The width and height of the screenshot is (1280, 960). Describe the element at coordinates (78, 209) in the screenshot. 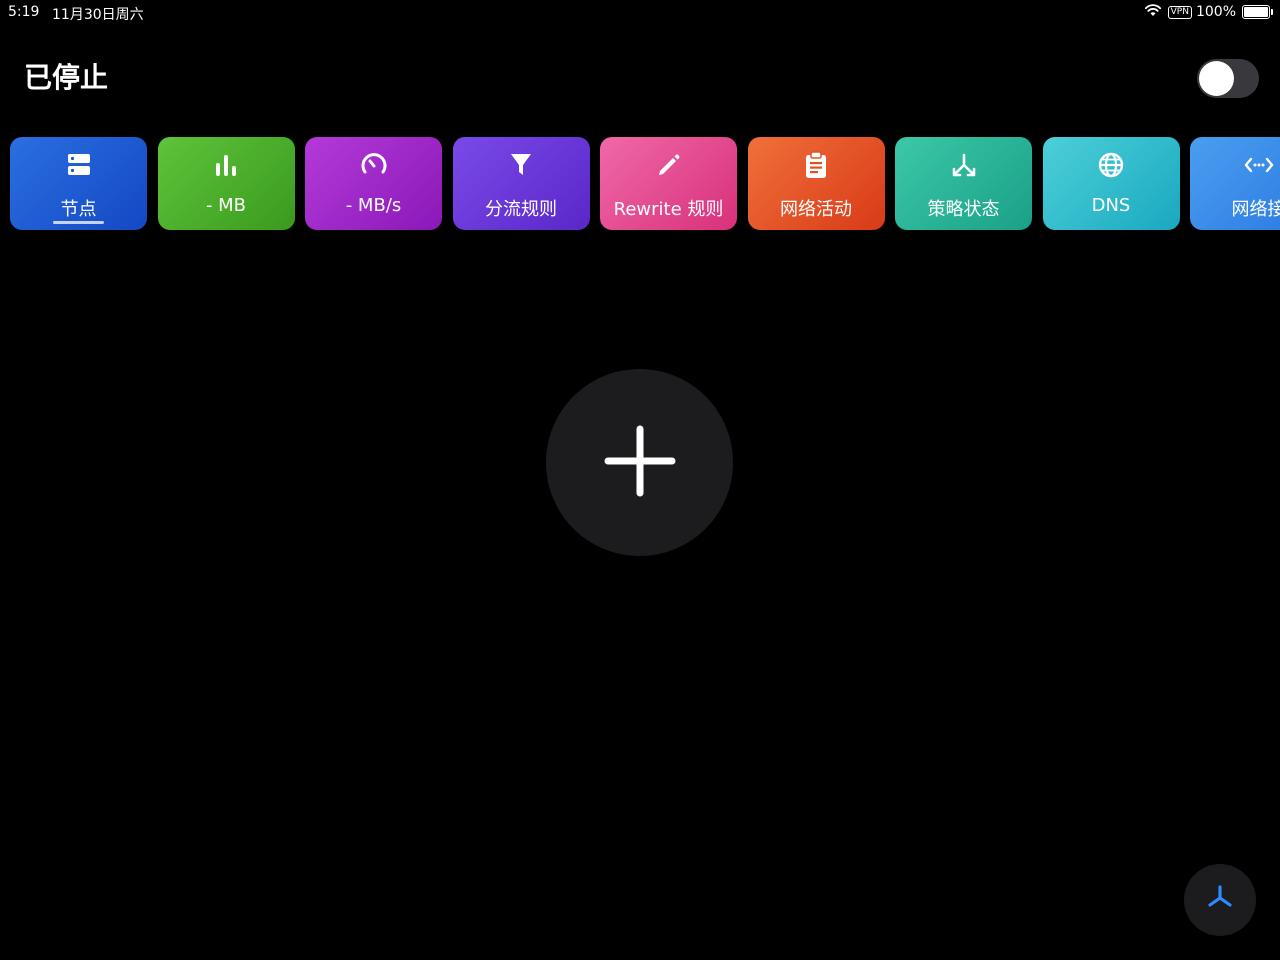

I see `tile-label: 节点` at that location.